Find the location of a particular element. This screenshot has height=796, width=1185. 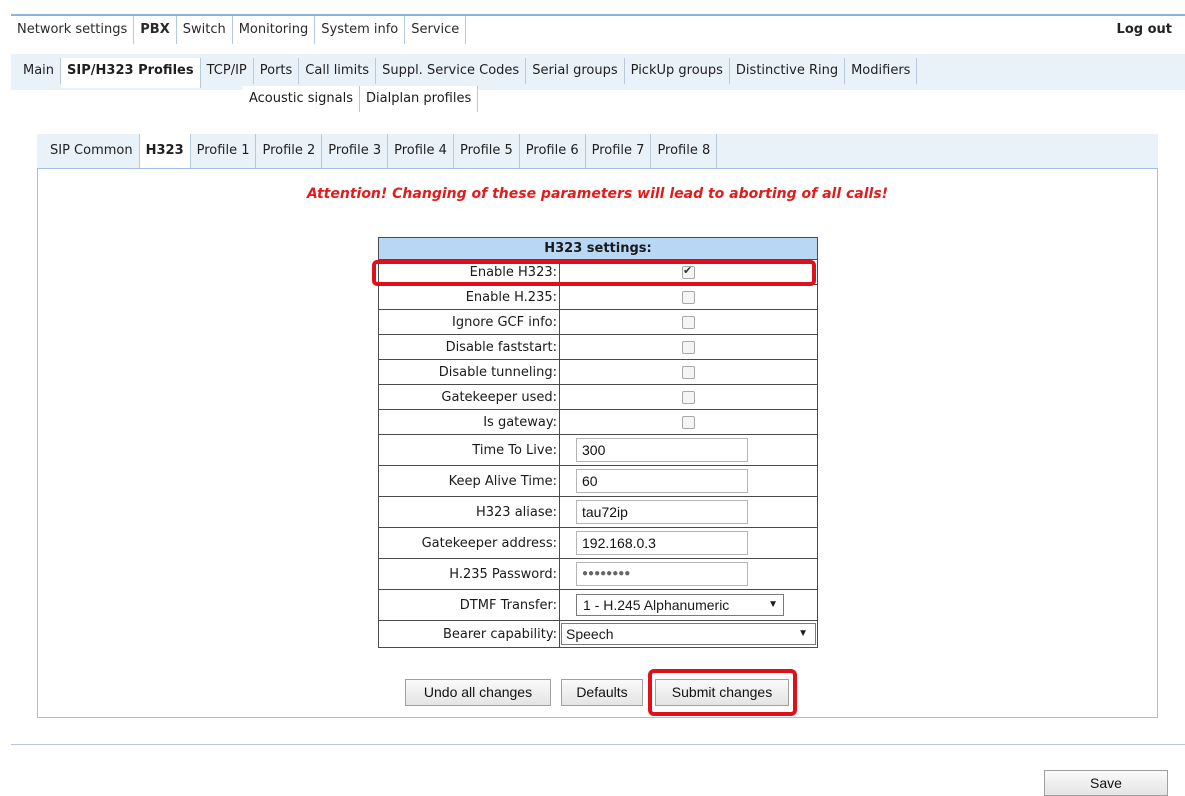

time-to-live-input: 300 is located at coordinates (662, 450).